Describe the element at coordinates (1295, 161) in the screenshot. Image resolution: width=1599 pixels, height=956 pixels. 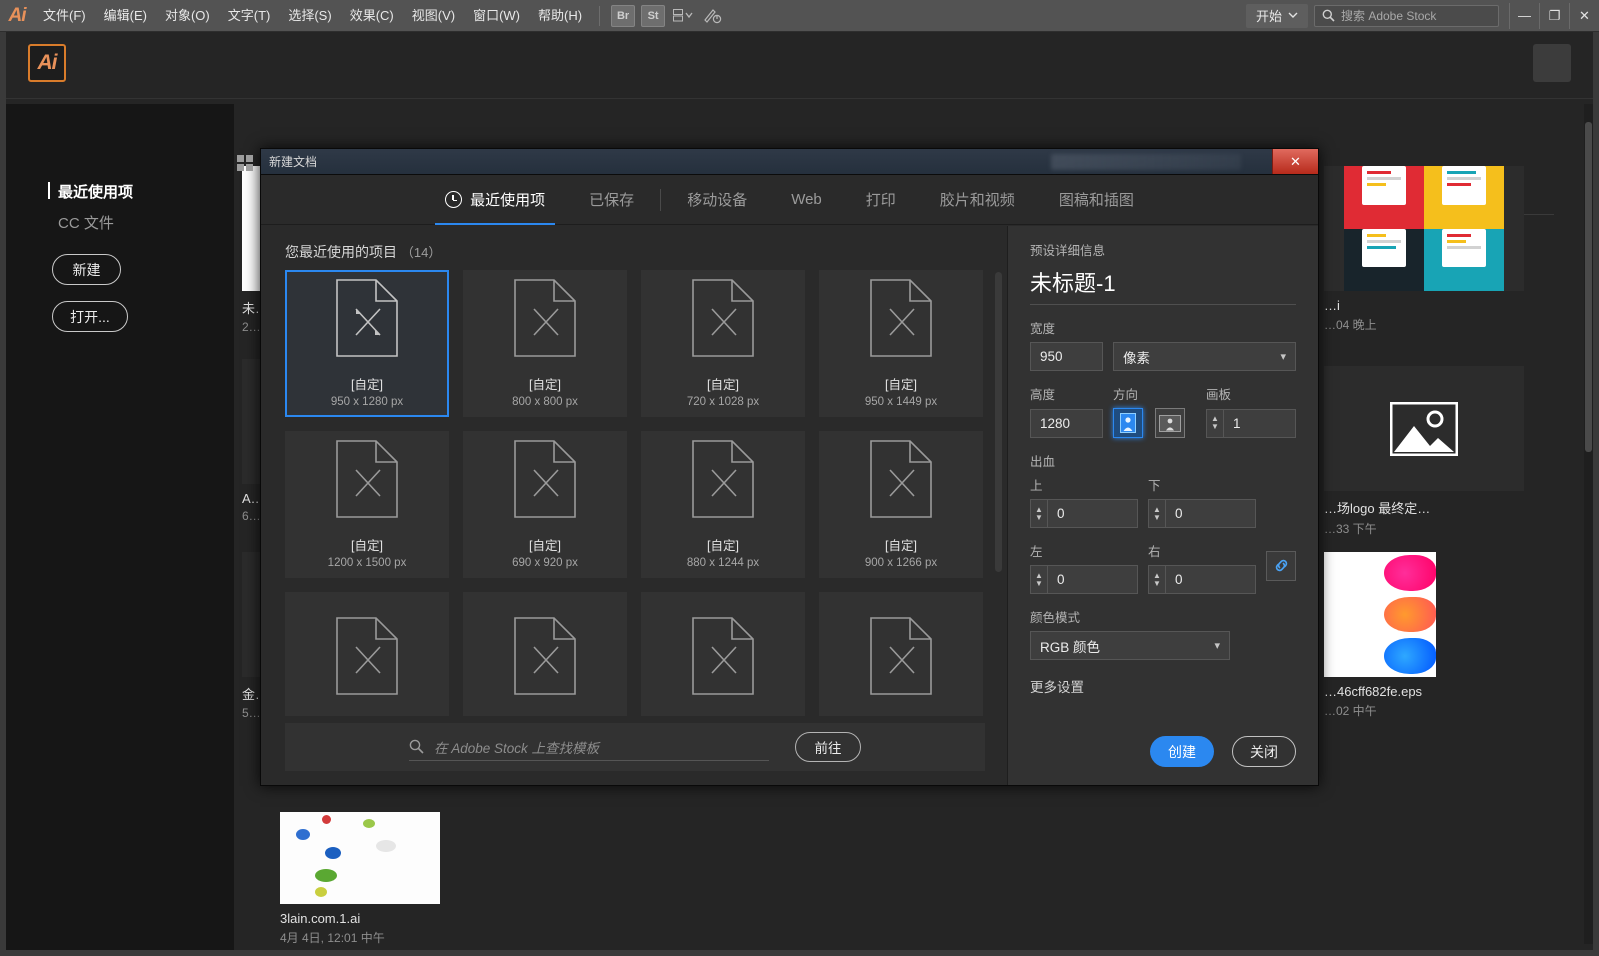
I see `dialog-close-icon: ✕` at that location.